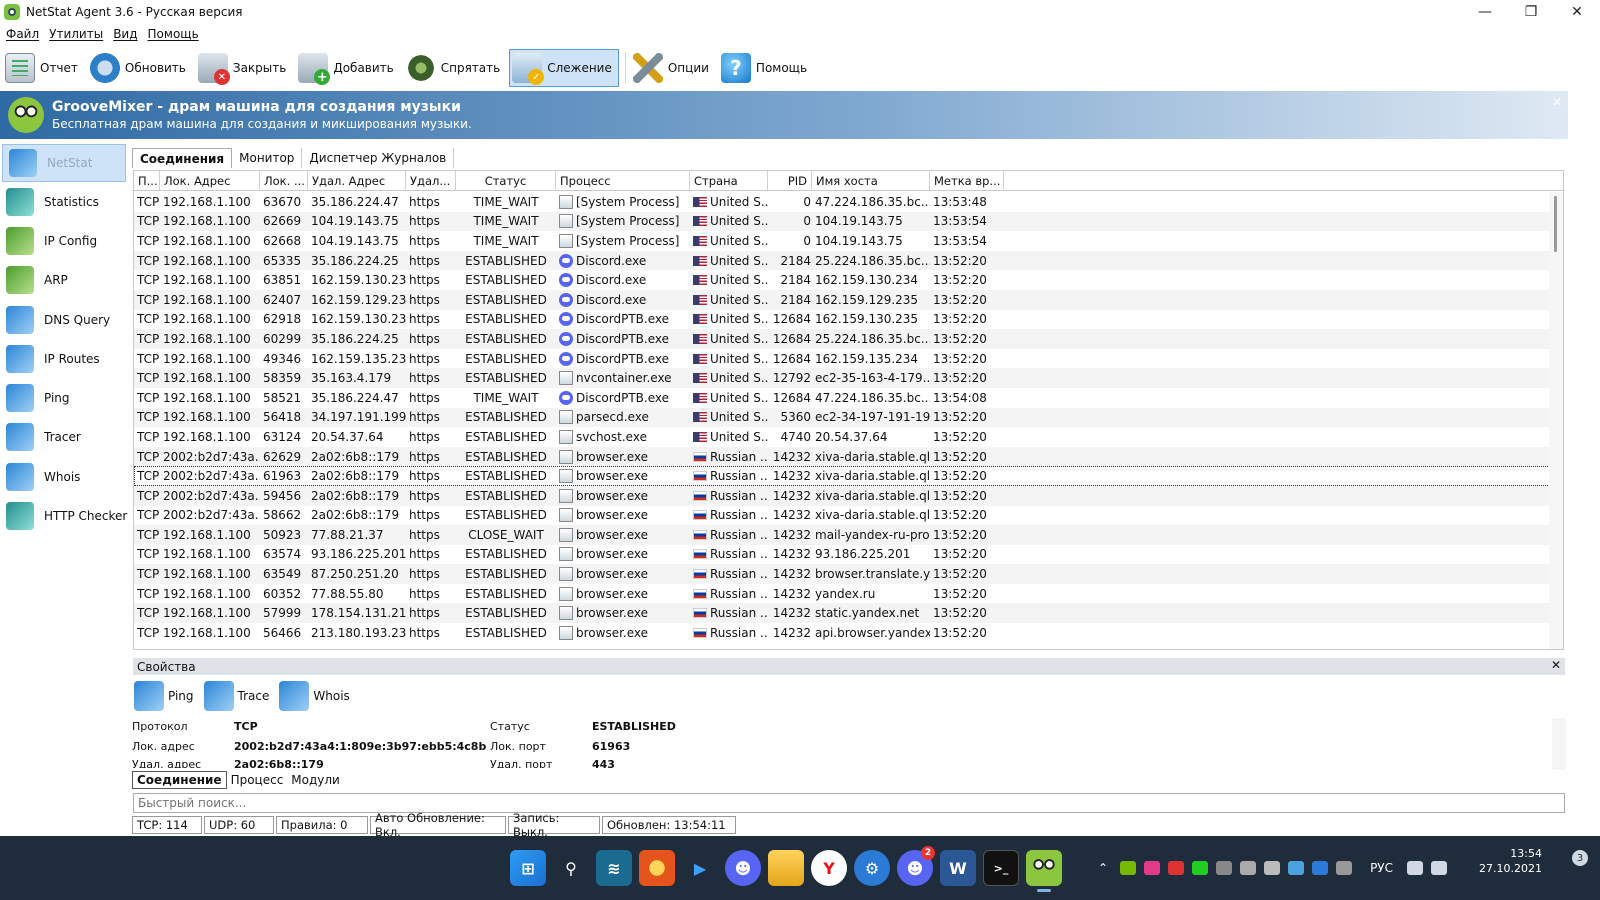 The height and width of the screenshot is (900, 1600). I want to click on sidebar-item-http-checker: HTTP Checker, so click(65, 515).